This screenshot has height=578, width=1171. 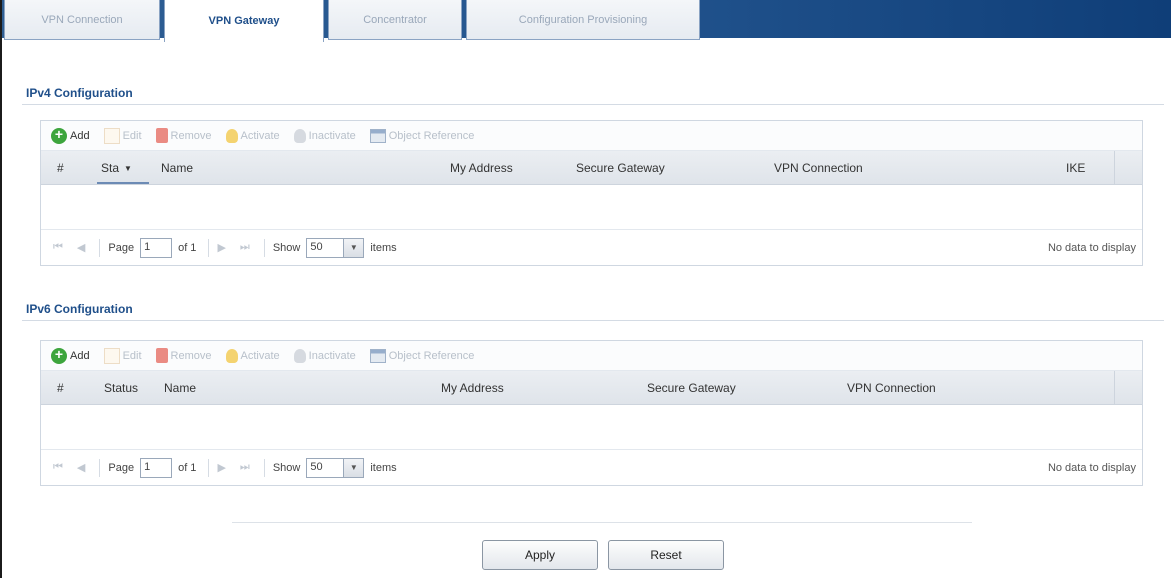 I want to click on ipv6-add-button: Add, so click(x=70, y=355).